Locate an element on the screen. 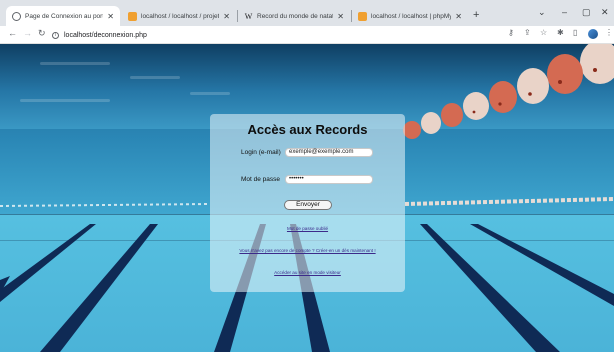 The image size is (614, 352). tab-title: localhost / localhost | phpMyAd is located at coordinates (411, 16).